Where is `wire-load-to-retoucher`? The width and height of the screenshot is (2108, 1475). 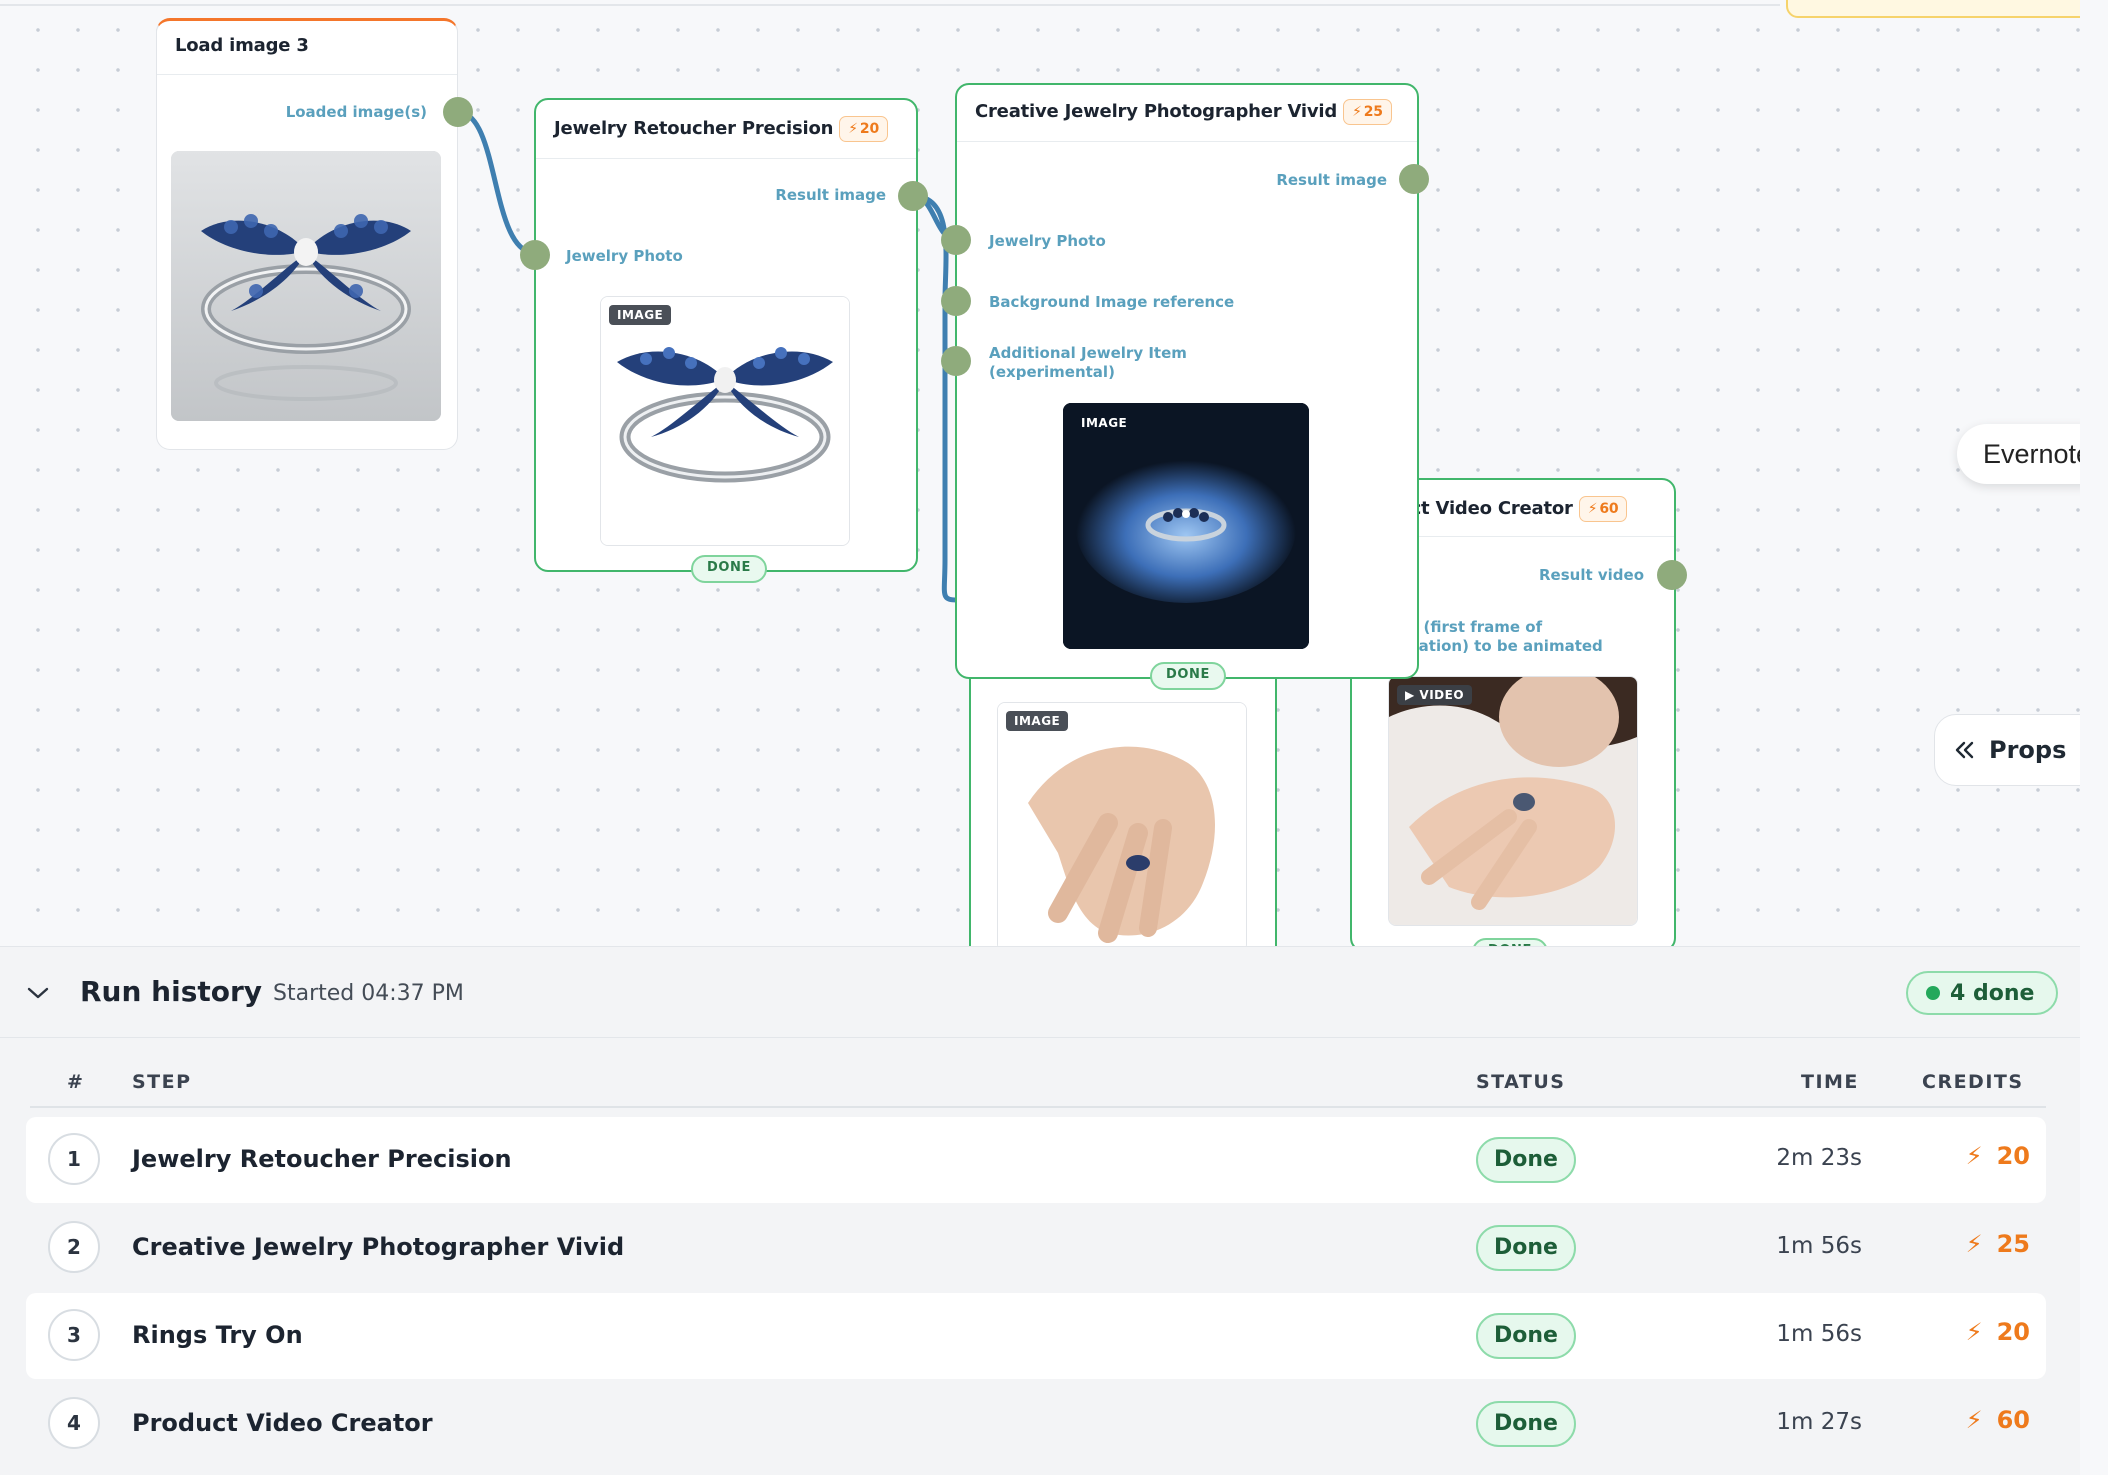 wire-load-to-retoucher is located at coordinates (496, 182).